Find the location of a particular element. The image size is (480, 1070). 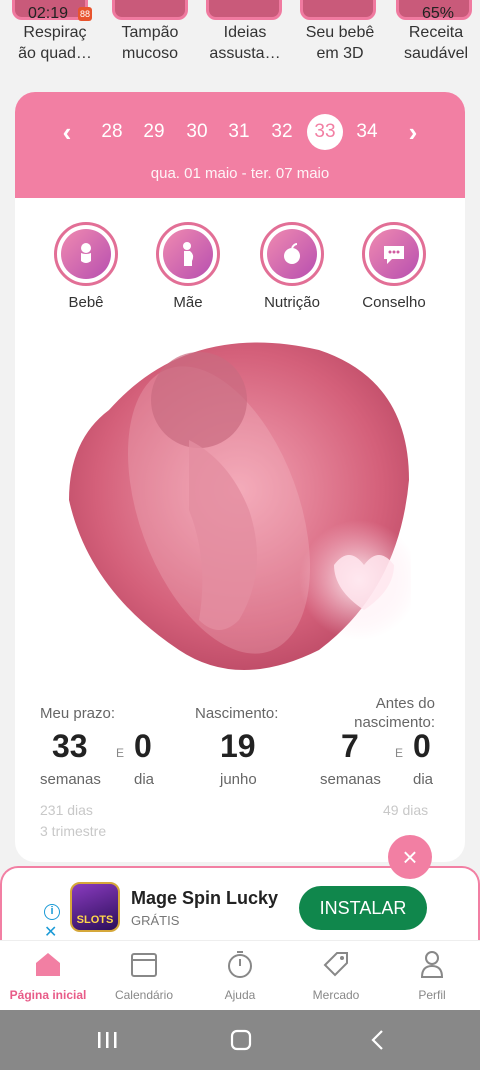

term-days: 0 is located at coordinates (143, 746).